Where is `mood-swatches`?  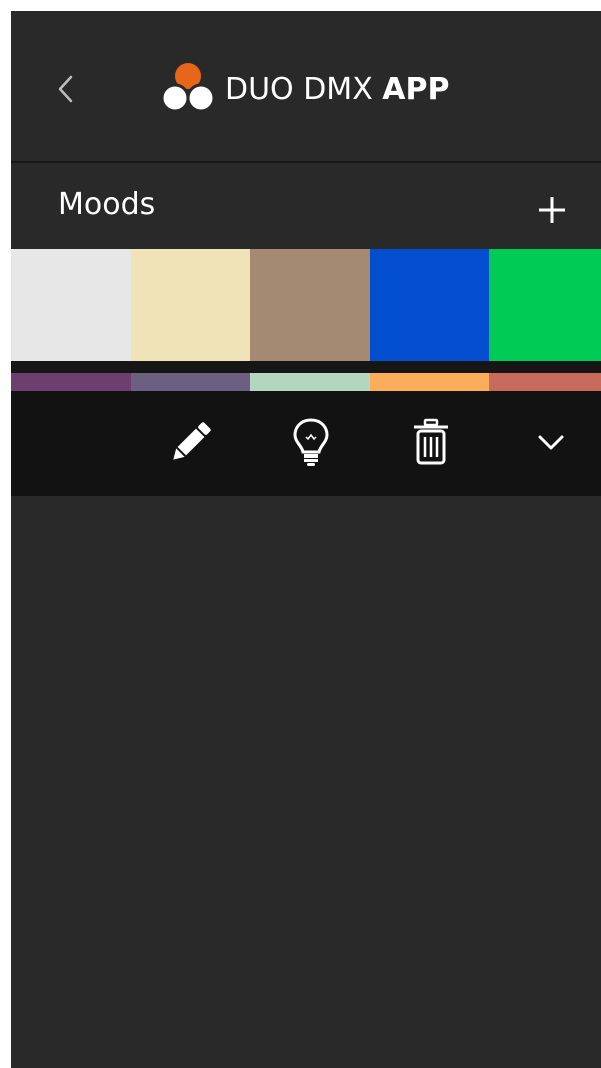 mood-swatches is located at coordinates (306, 305).